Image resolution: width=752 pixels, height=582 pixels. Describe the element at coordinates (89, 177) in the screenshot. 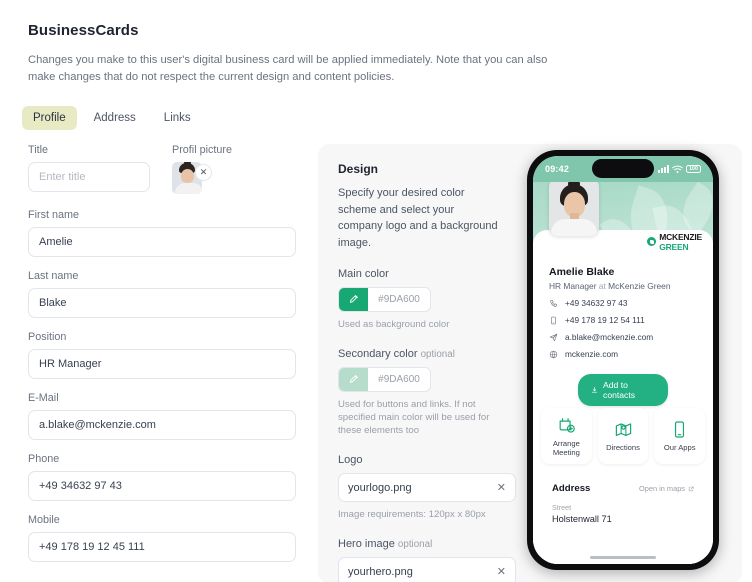

I see `title-input: Enter title` at that location.